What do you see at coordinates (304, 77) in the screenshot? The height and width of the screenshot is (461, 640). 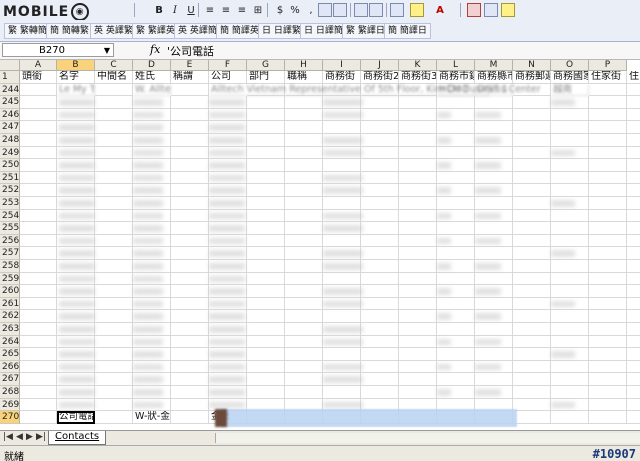 I see `header-cell: 職稱` at bounding box center [304, 77].